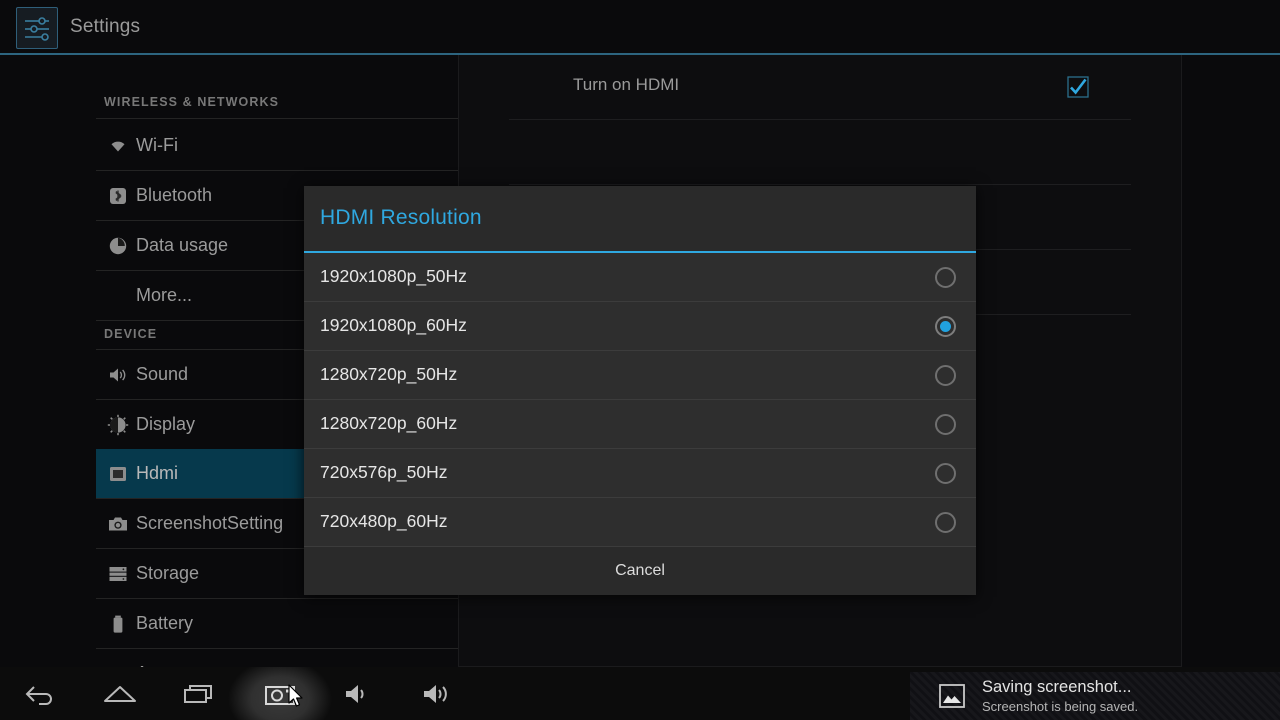 Image resolution: width=1280 pixels, height=720 pixels. Describe the element at coordinates (182, 245) in the screenshot. I see `sidebar-item-label: Data usage` at that location.